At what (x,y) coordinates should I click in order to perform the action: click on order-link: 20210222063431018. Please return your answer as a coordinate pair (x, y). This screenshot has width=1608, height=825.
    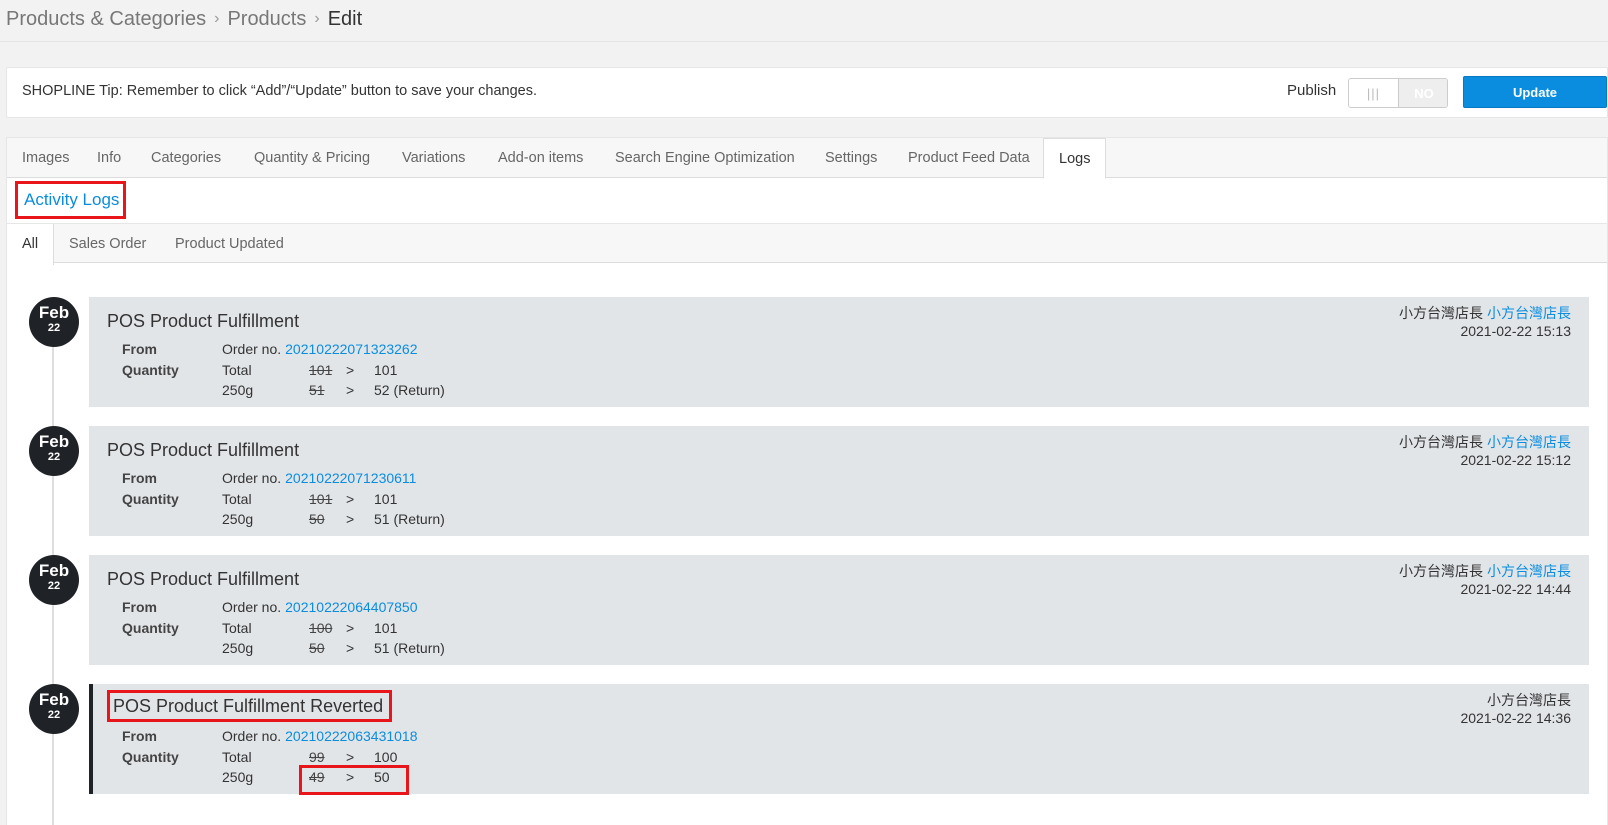
    Looking at the image, I should click on (351, 736).